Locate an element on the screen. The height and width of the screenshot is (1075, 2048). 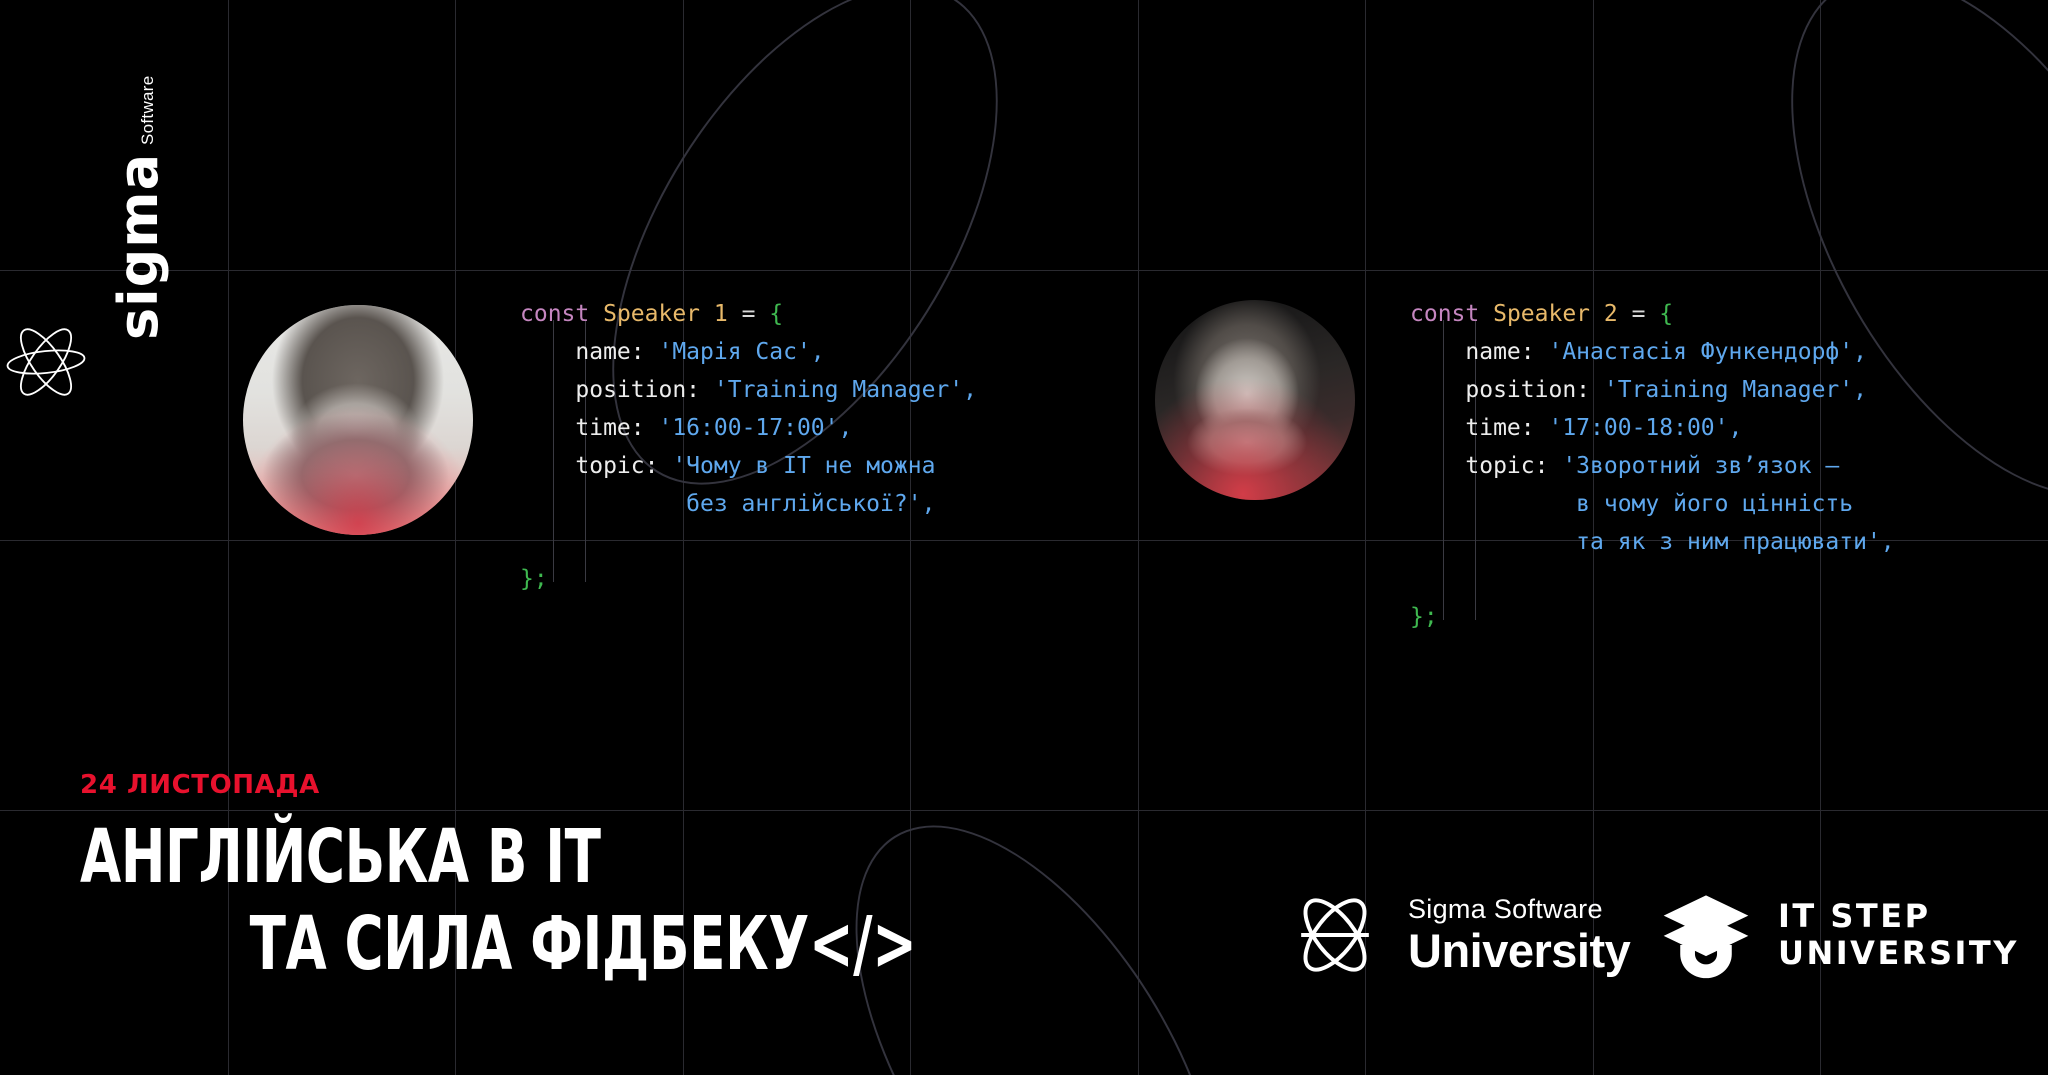
grid-hline is located at coordinates (1024, 270).